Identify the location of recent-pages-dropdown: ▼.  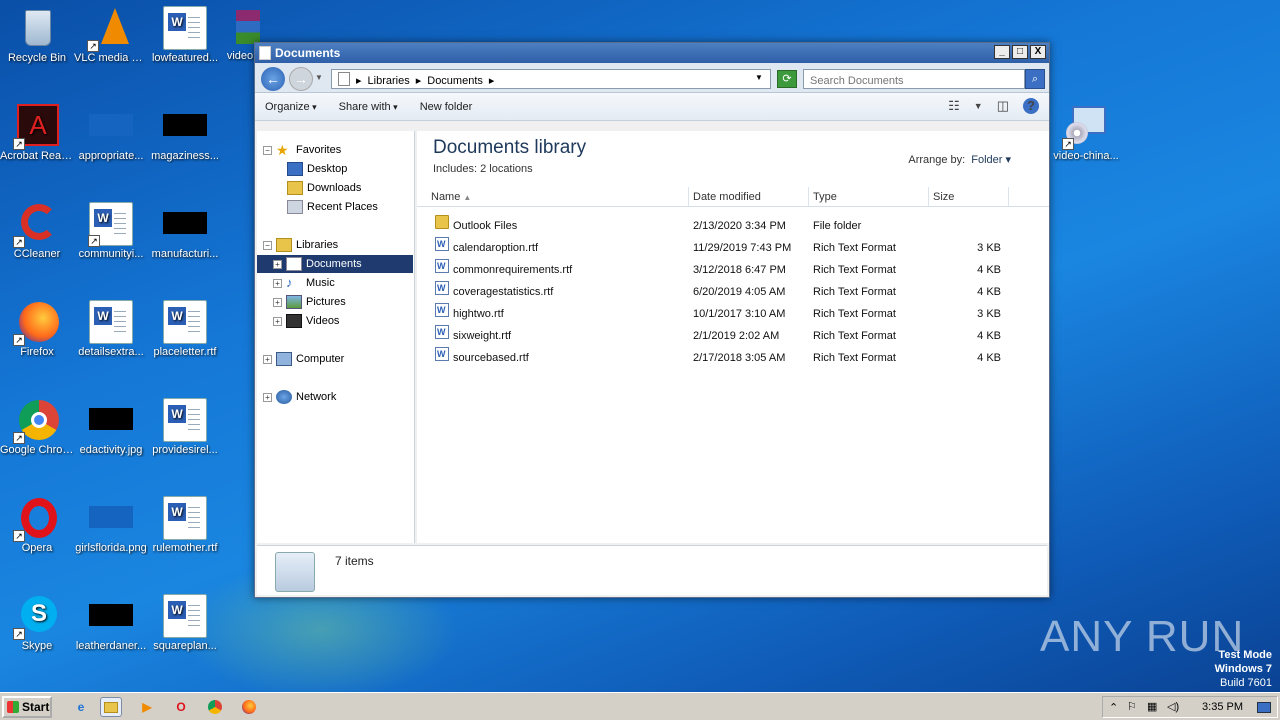
(319, 77).